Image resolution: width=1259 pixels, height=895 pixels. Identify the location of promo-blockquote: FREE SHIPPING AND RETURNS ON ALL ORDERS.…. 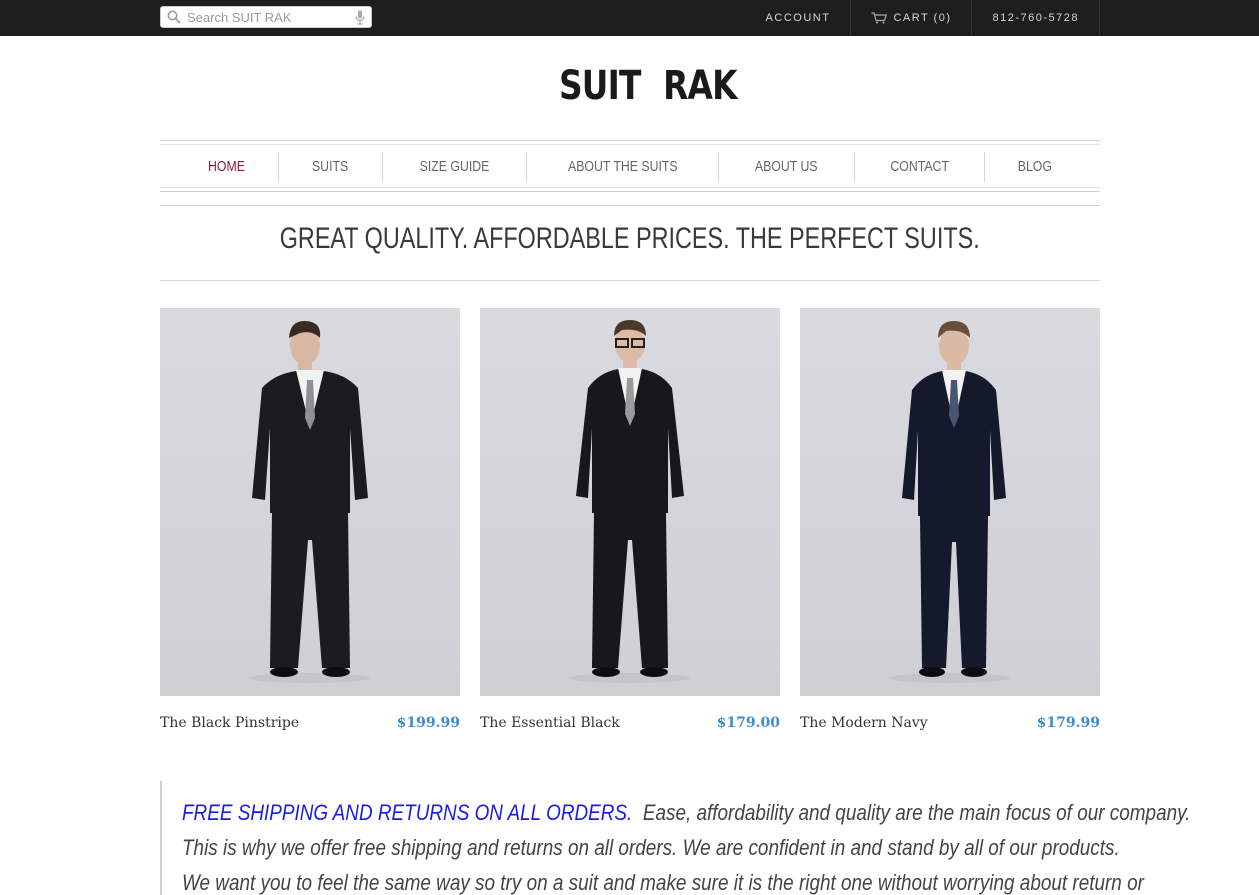
(675, 838).